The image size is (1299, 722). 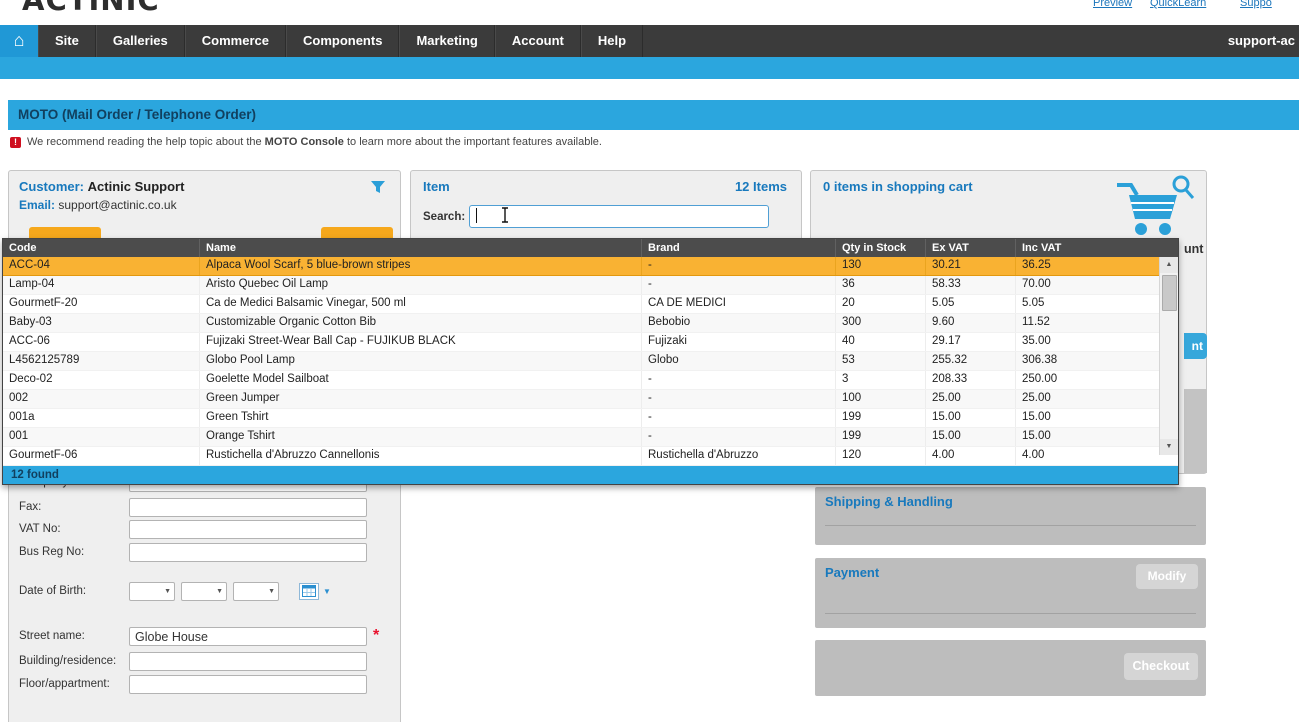 What do you see at coordinates (378, 189) in the screenshot?
I see `filter-icon` at bounding box center [378, 189].